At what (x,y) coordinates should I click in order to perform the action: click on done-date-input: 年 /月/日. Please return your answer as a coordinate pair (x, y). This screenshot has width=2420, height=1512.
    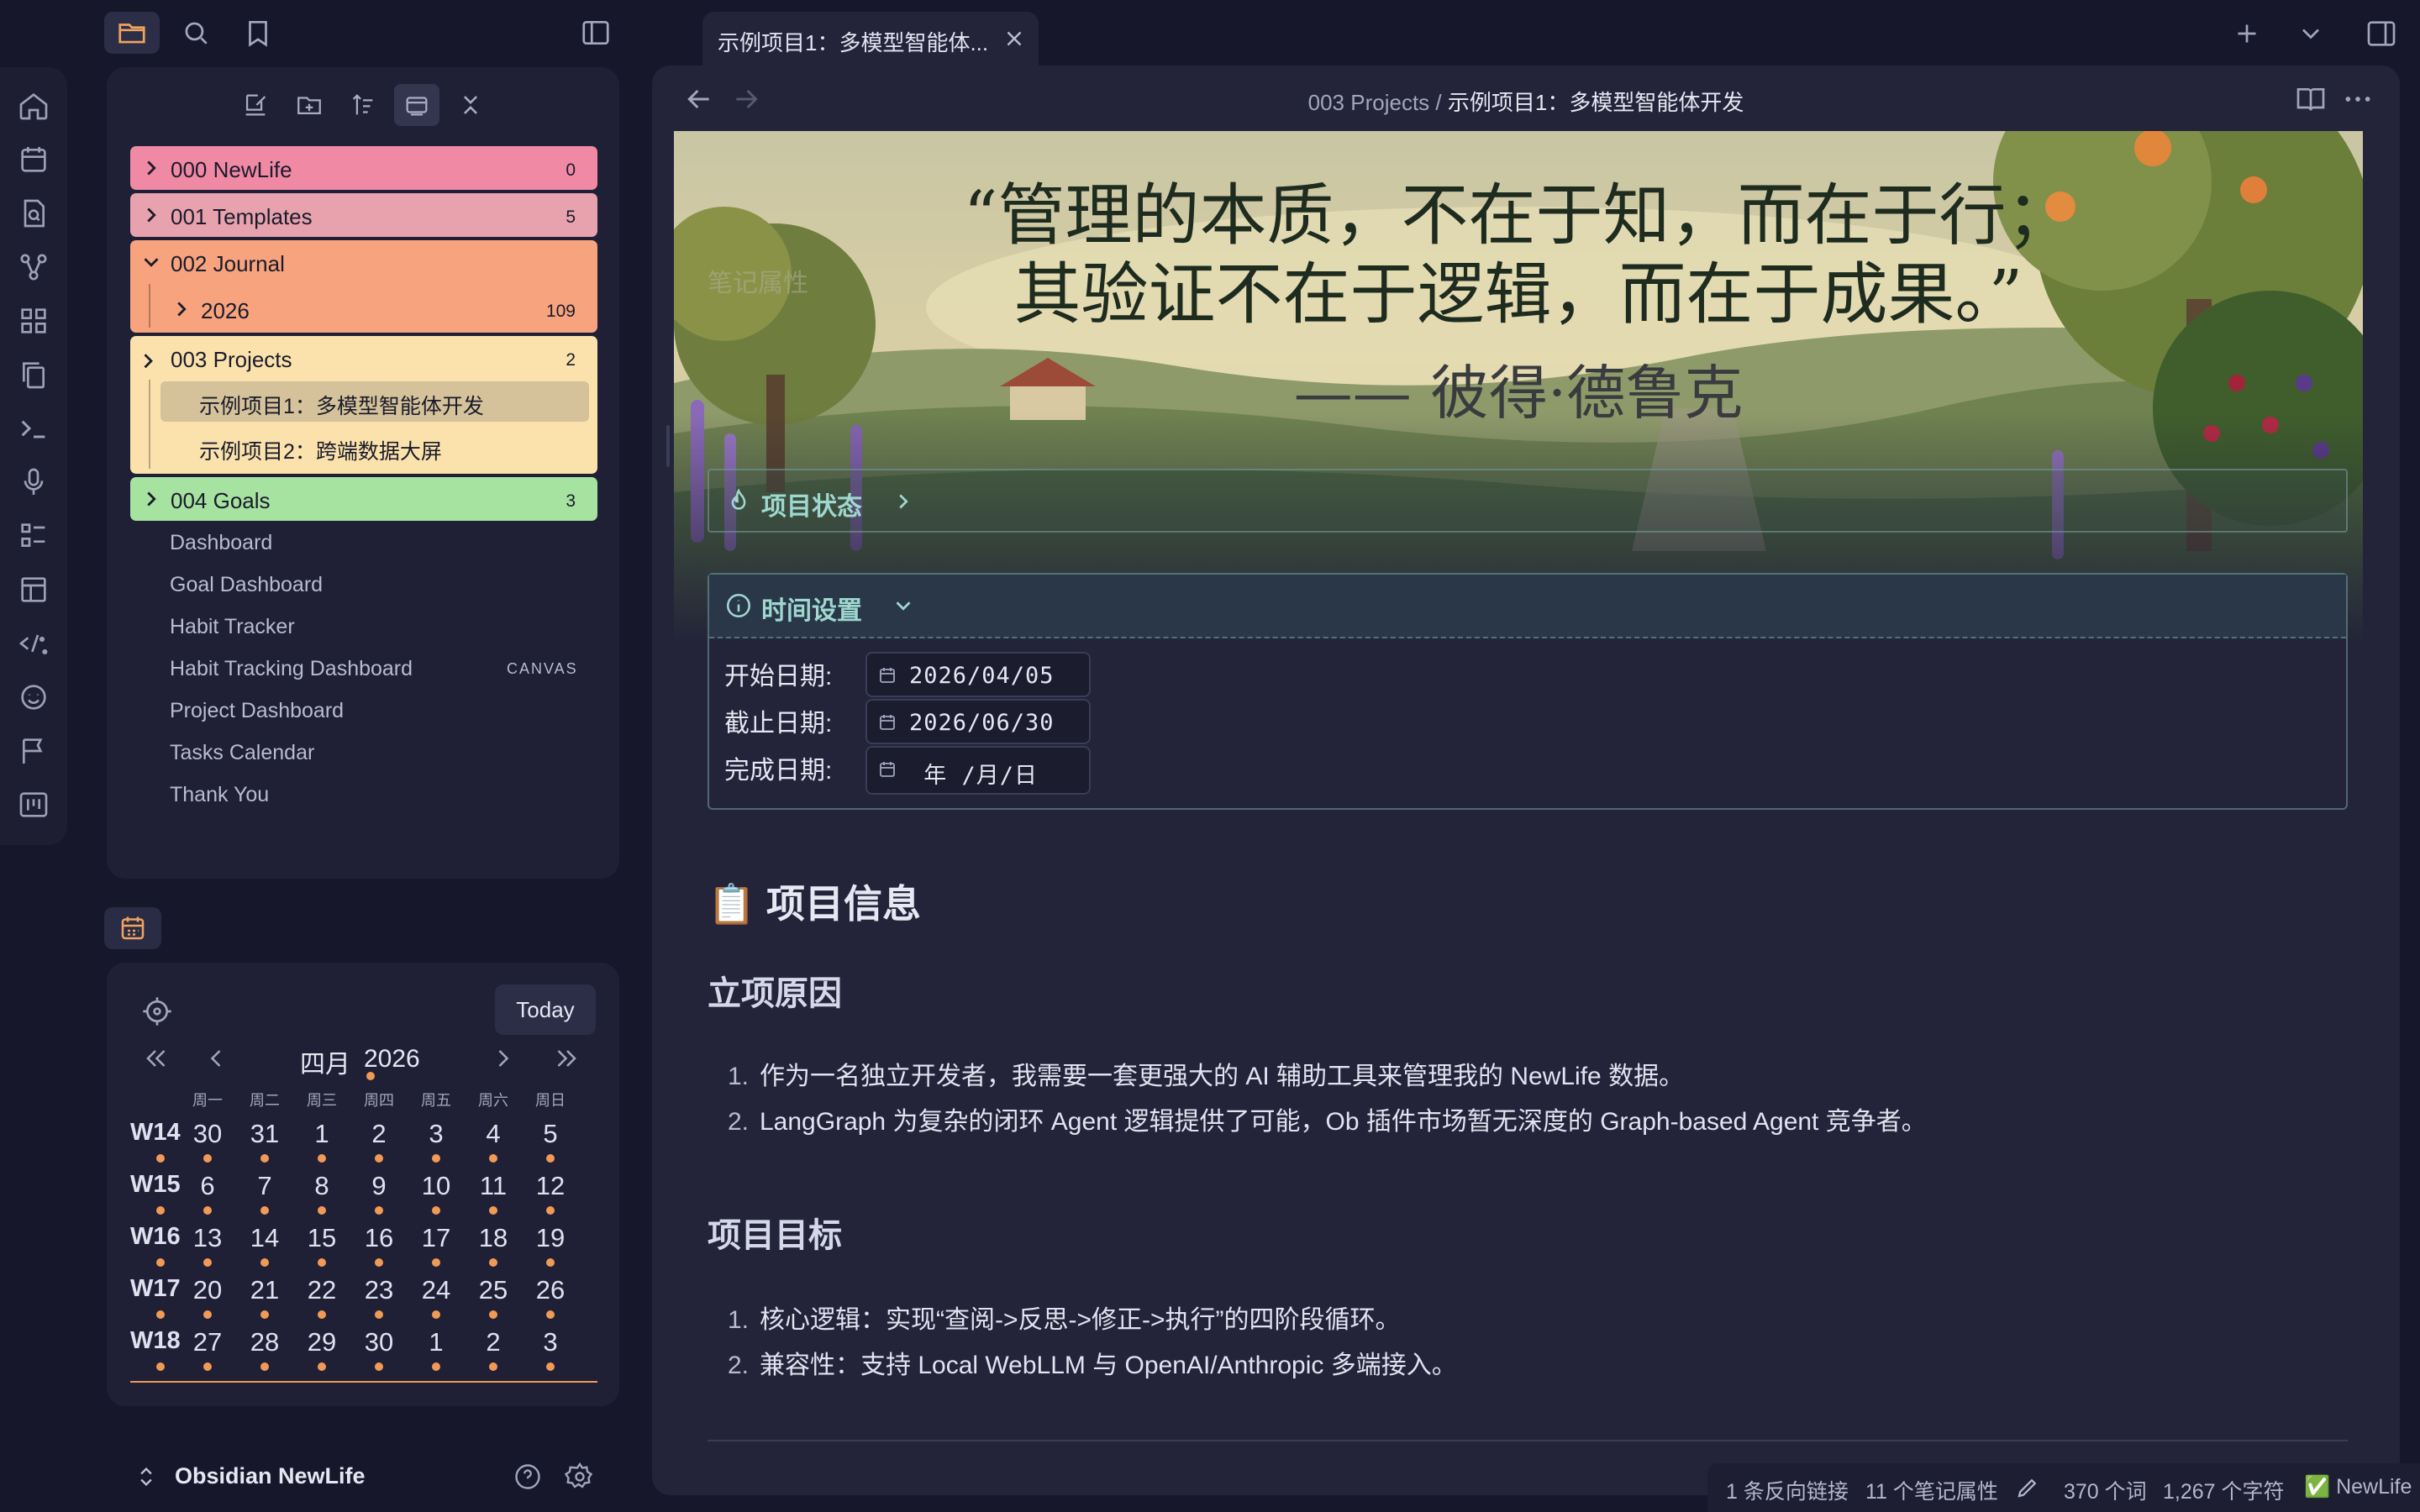
    Looking at the image, I should click on (978, 770).